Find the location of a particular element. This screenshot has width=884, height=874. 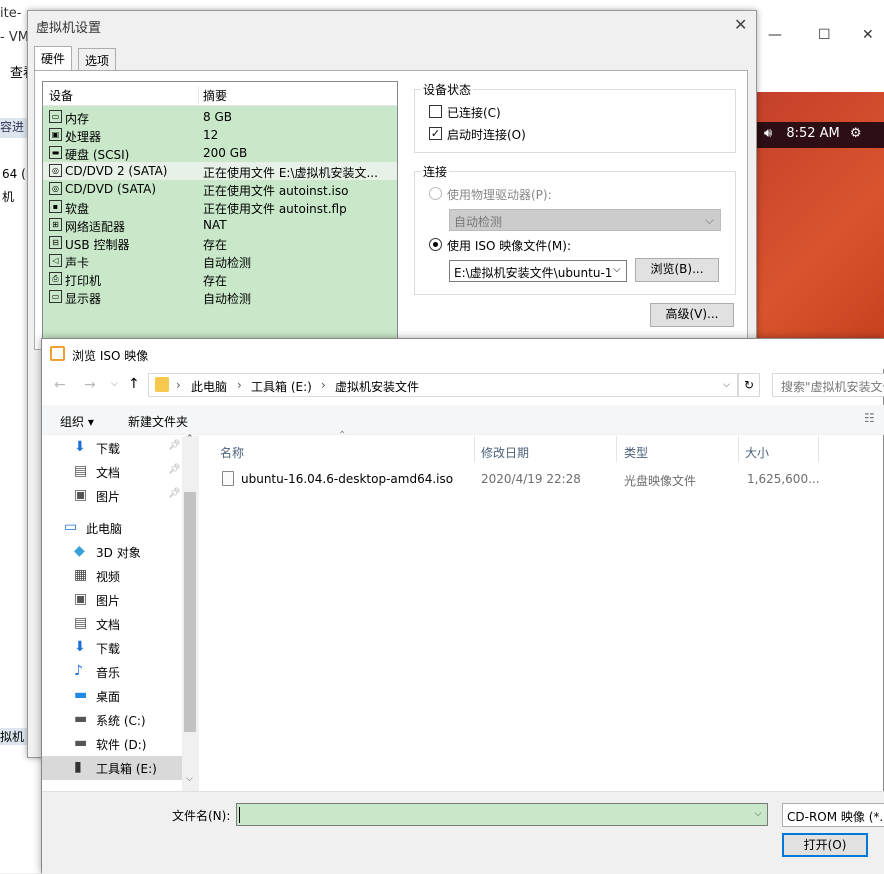

nav-item: ▤ 文档 is located at coordinates (112, 624).